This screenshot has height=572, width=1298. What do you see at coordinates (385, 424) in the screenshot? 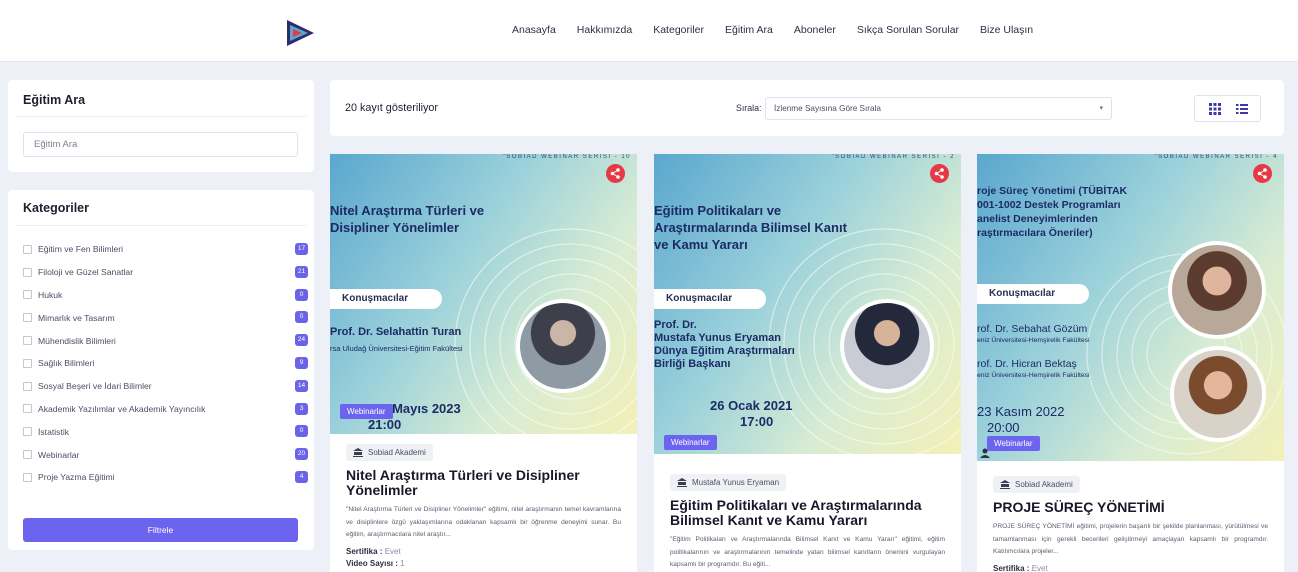
I see `banner-time: 21:00` at bounding box center [385, 424].